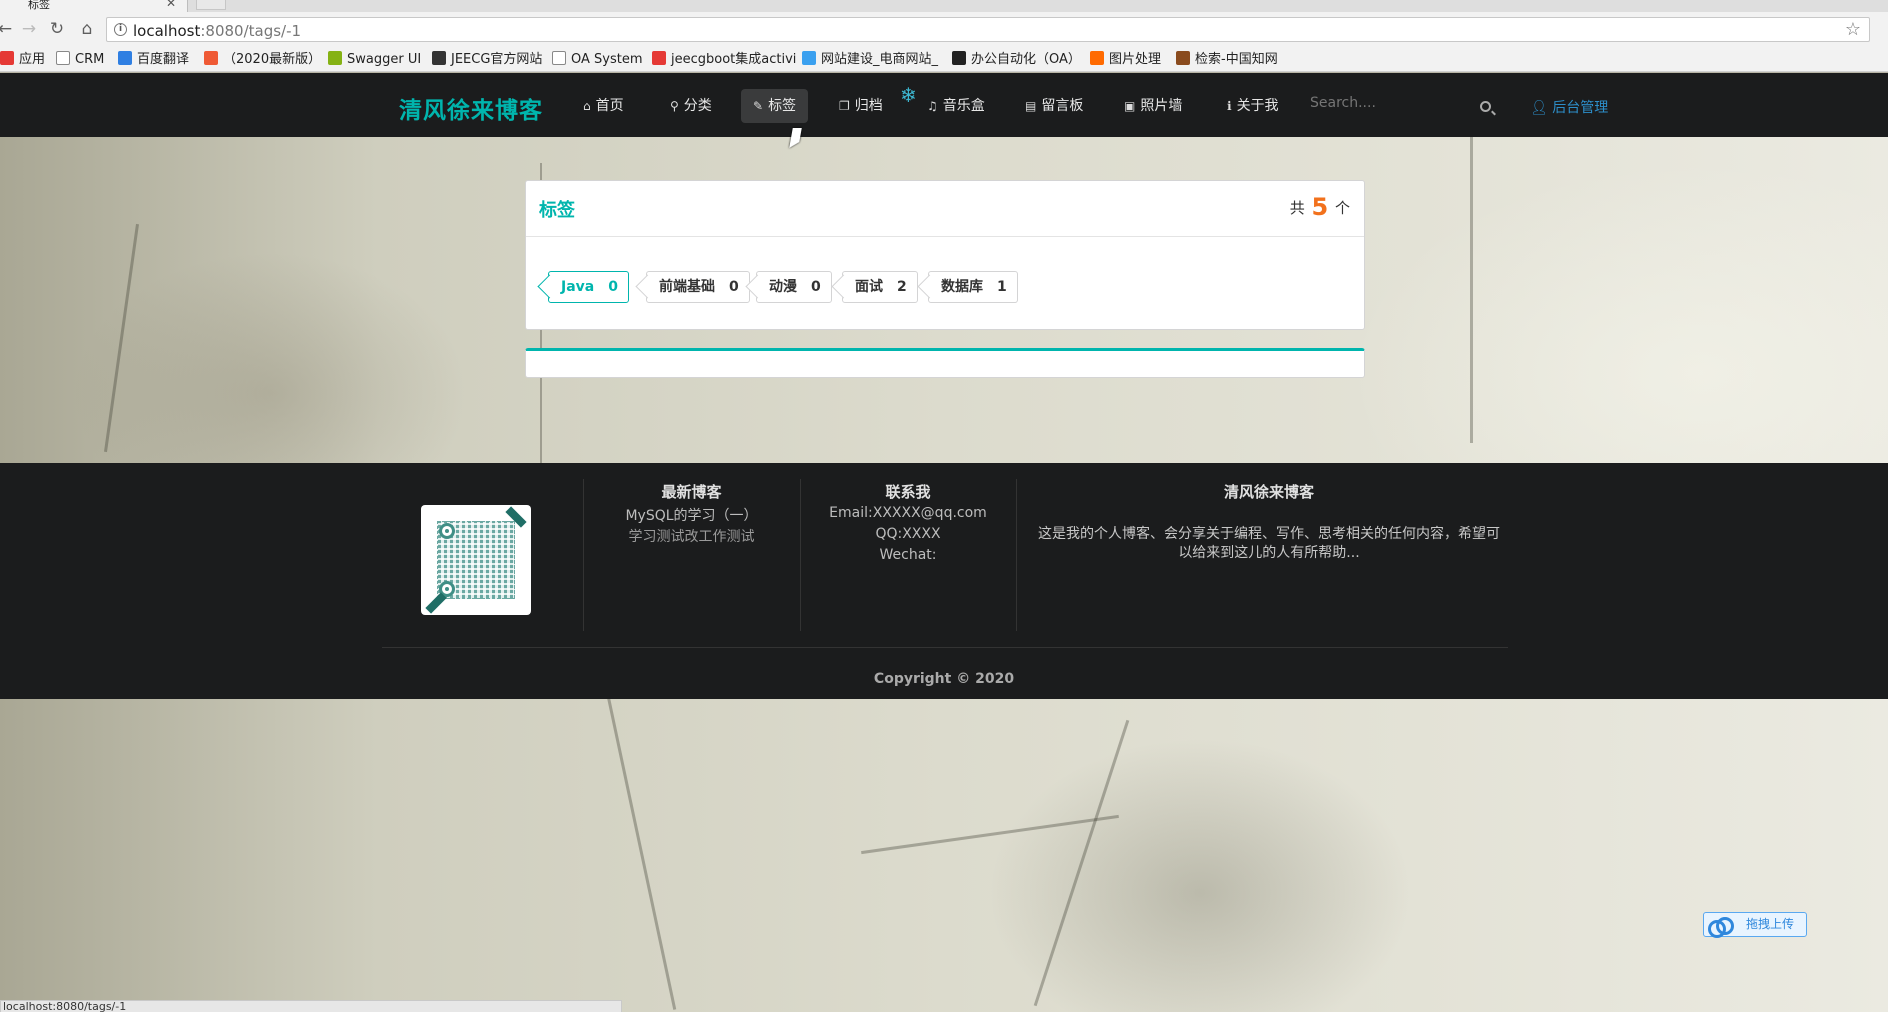 The height and width of the screenshot is (1012, 1888). Describe the element at coordinates (471, 108) in the screenshot. I see `site-brand: 清风徐来博客` at that location.